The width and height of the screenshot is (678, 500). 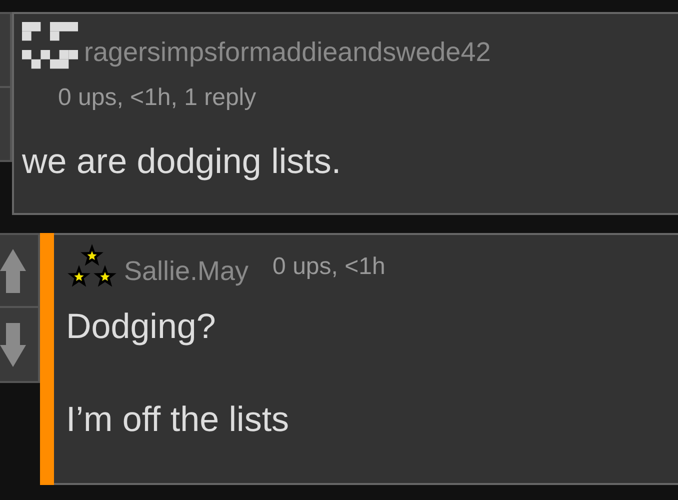 I want to click on comment-meta: 0 ups, <1h, 1 reply, so click(x=157, y=96).